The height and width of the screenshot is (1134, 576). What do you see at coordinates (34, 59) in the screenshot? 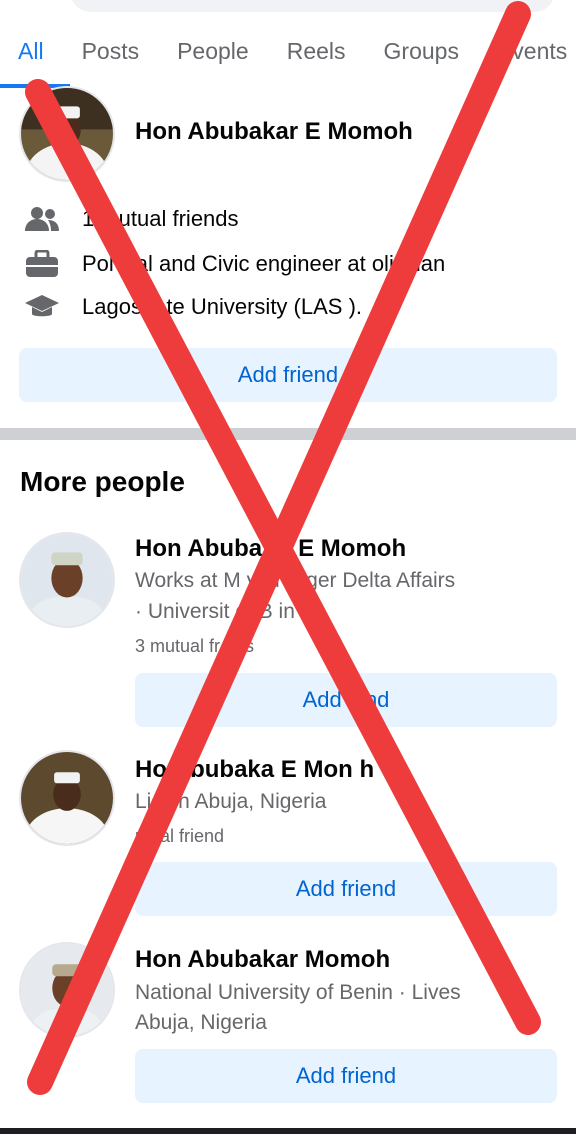
I see `tab-all: All` at bounding box center [34, 59].